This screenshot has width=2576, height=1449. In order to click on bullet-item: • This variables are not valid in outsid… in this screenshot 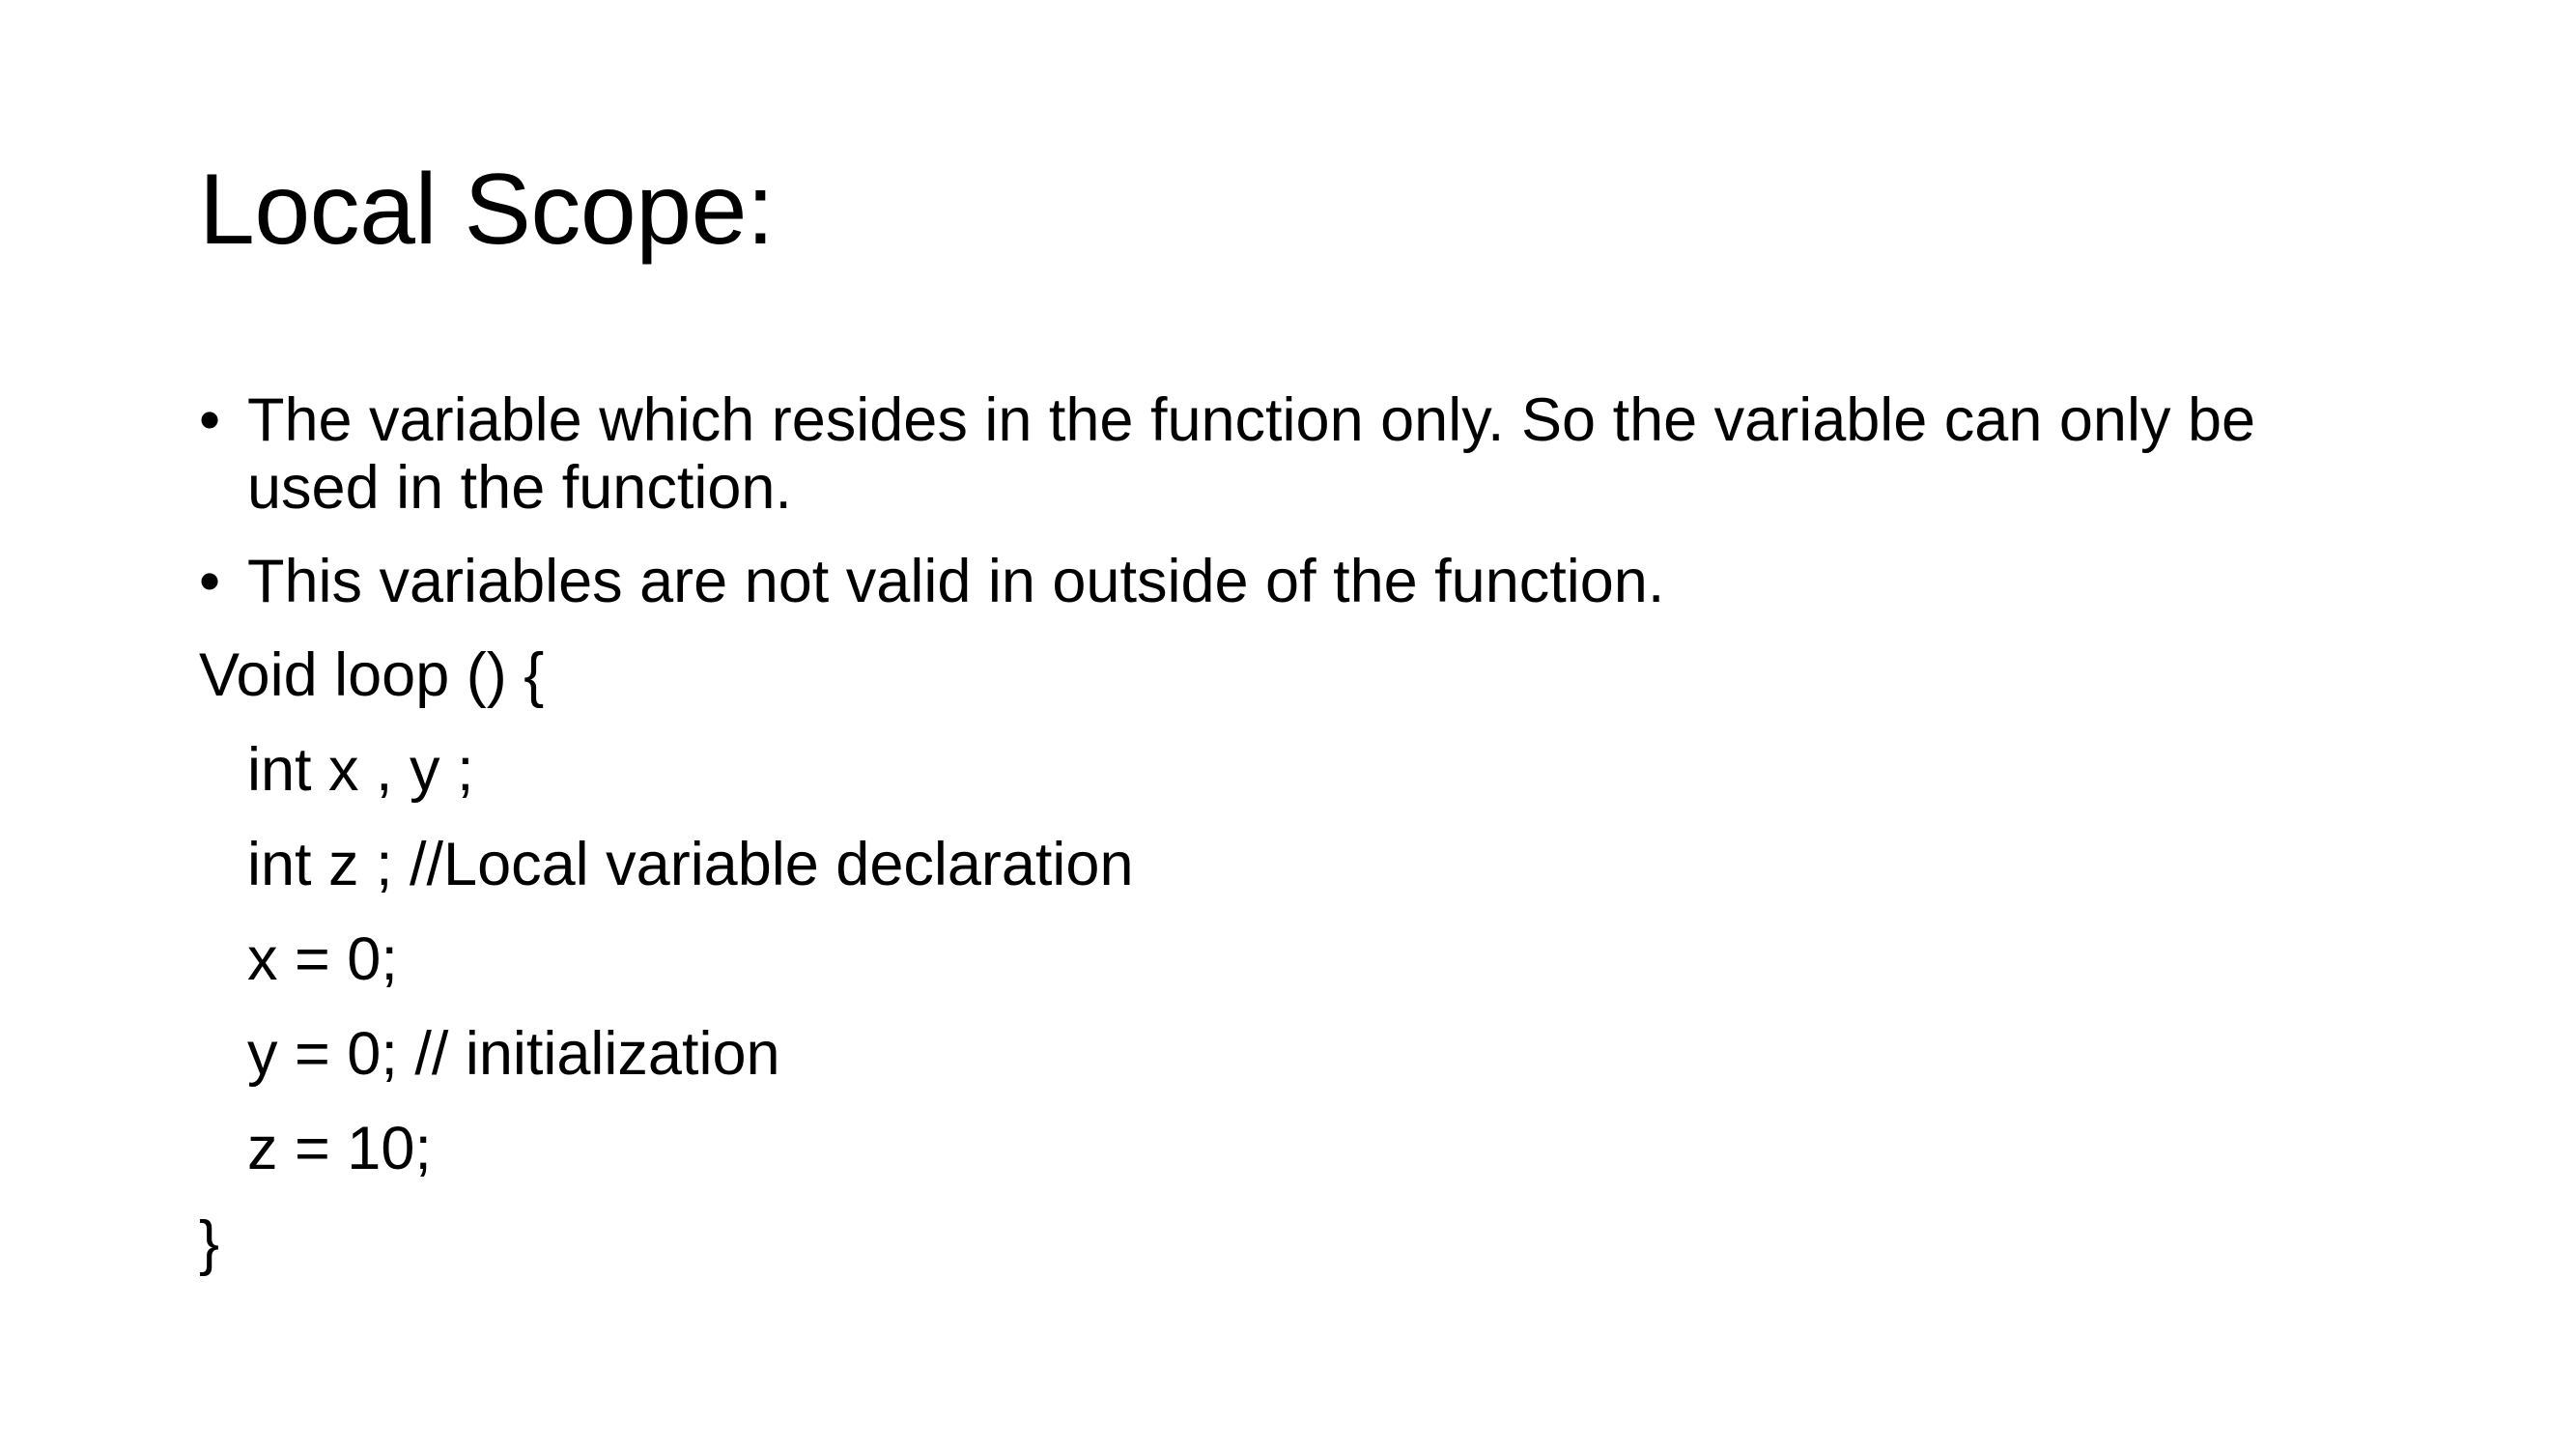, I will do `click(1300, 581)`.